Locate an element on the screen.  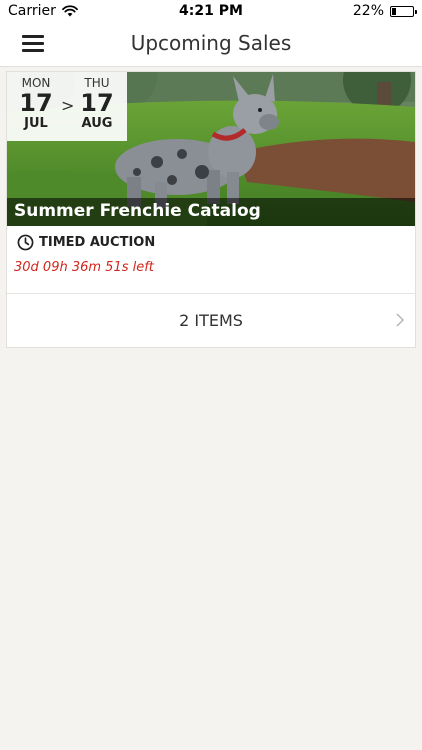
start-weekday: MON is located at coordinates (36, 83).